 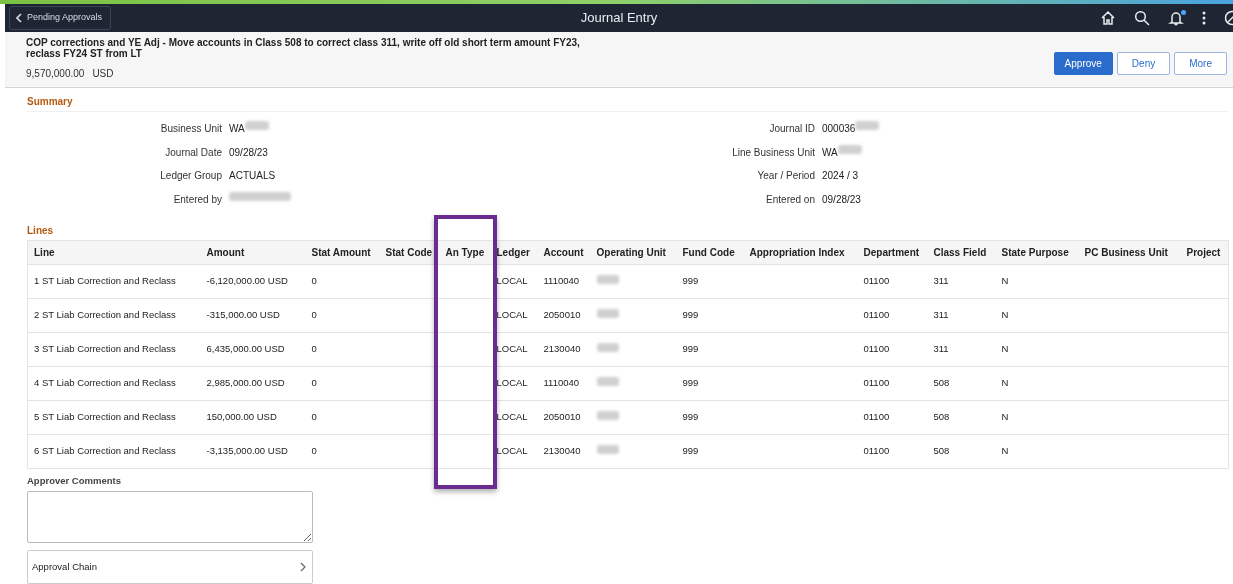 What do you see at coordinates (105, 315) in the screenshot?
I see `table-cell: 2 ST Liab Correction and Reclass` at bounding box center [105, 315].